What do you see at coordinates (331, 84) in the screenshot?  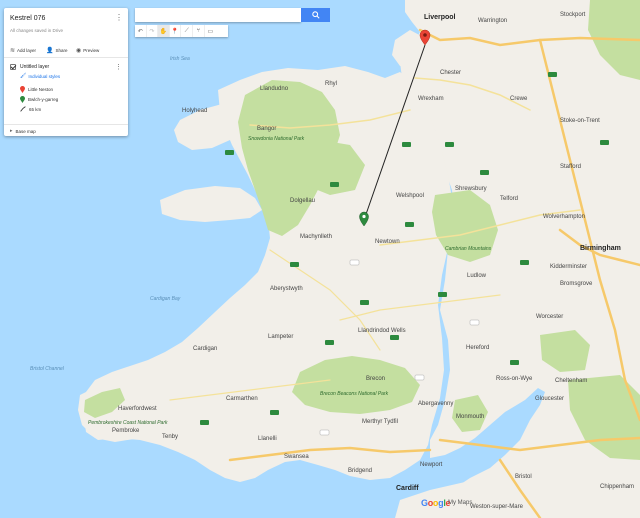 I see `city-label: Rhyl` at bounding box center [331, 84].